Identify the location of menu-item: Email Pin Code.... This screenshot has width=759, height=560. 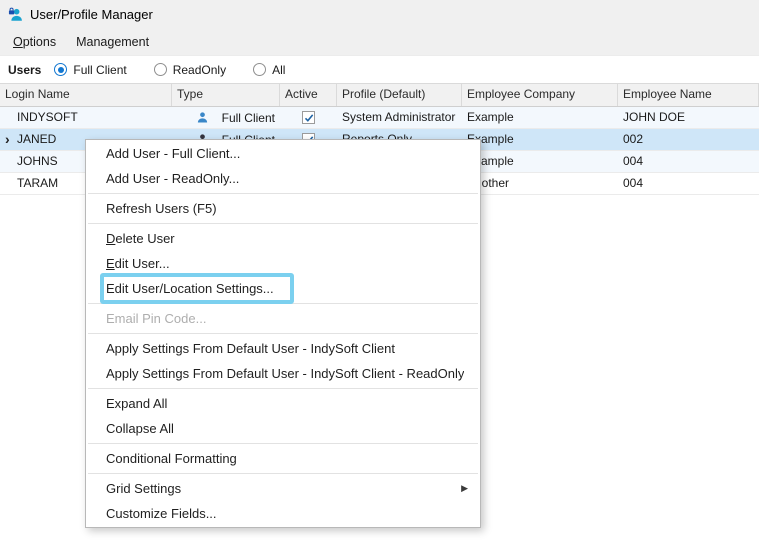
(283, 318).